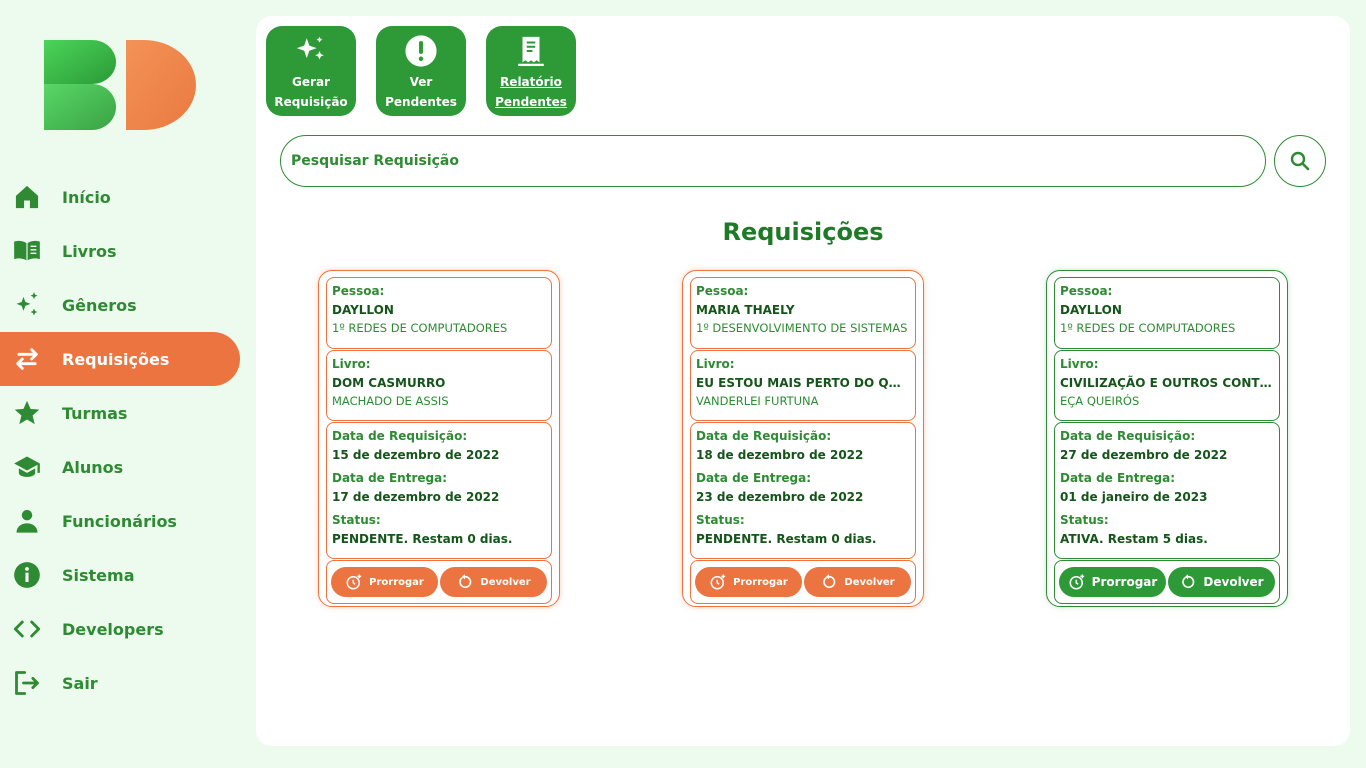 The height and width of the screenshot is (768, 1366). What do you see at coordinates (531, 51) in the screenshot?
I see `receipt-icon` at bounding box center [531, 51].